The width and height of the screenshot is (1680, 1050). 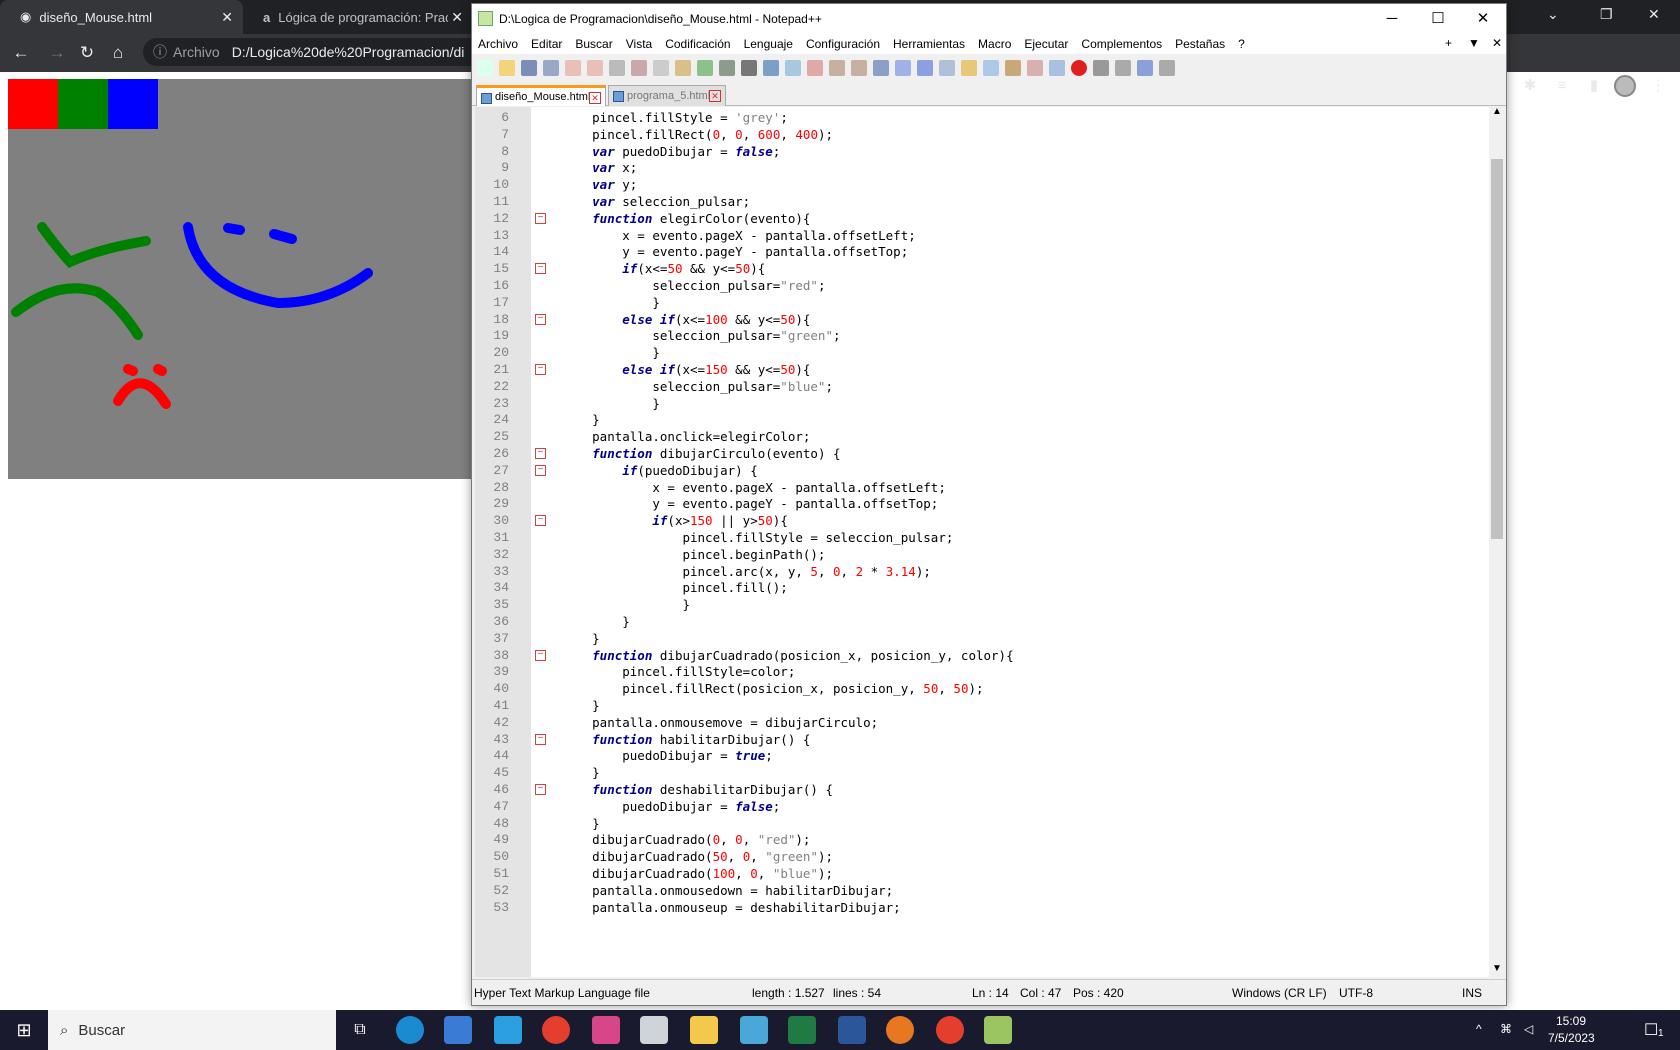 What do you see at coordinates (1046, 44) in the screenshot?
I see `menu-ejecutar: Ejecutar` at bounding box center [1046, 44].